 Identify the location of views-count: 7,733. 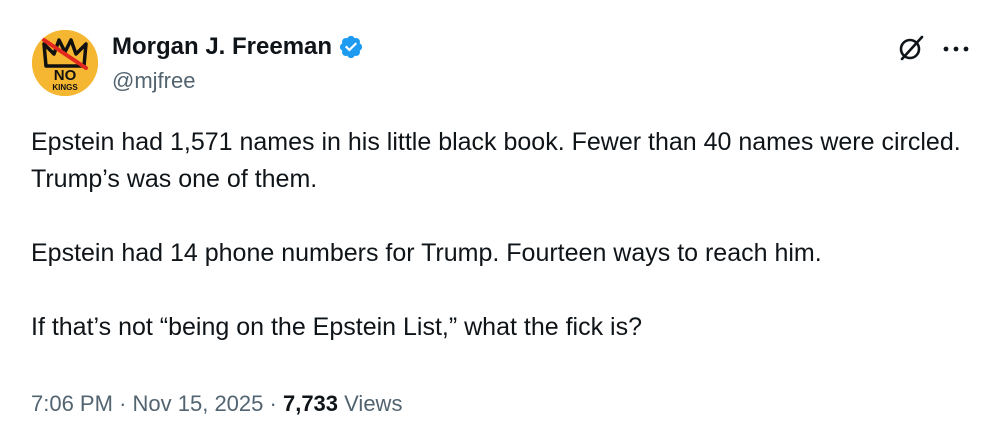
(310, 403).